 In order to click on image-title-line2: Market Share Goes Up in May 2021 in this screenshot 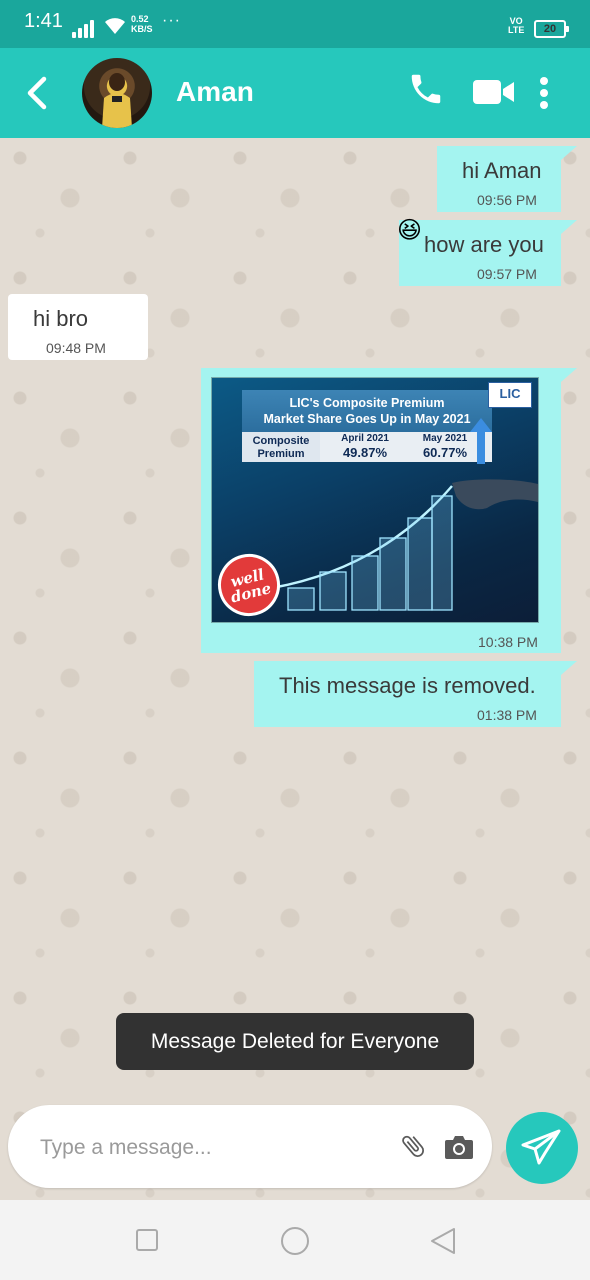, I will do `click(367, 419)`.